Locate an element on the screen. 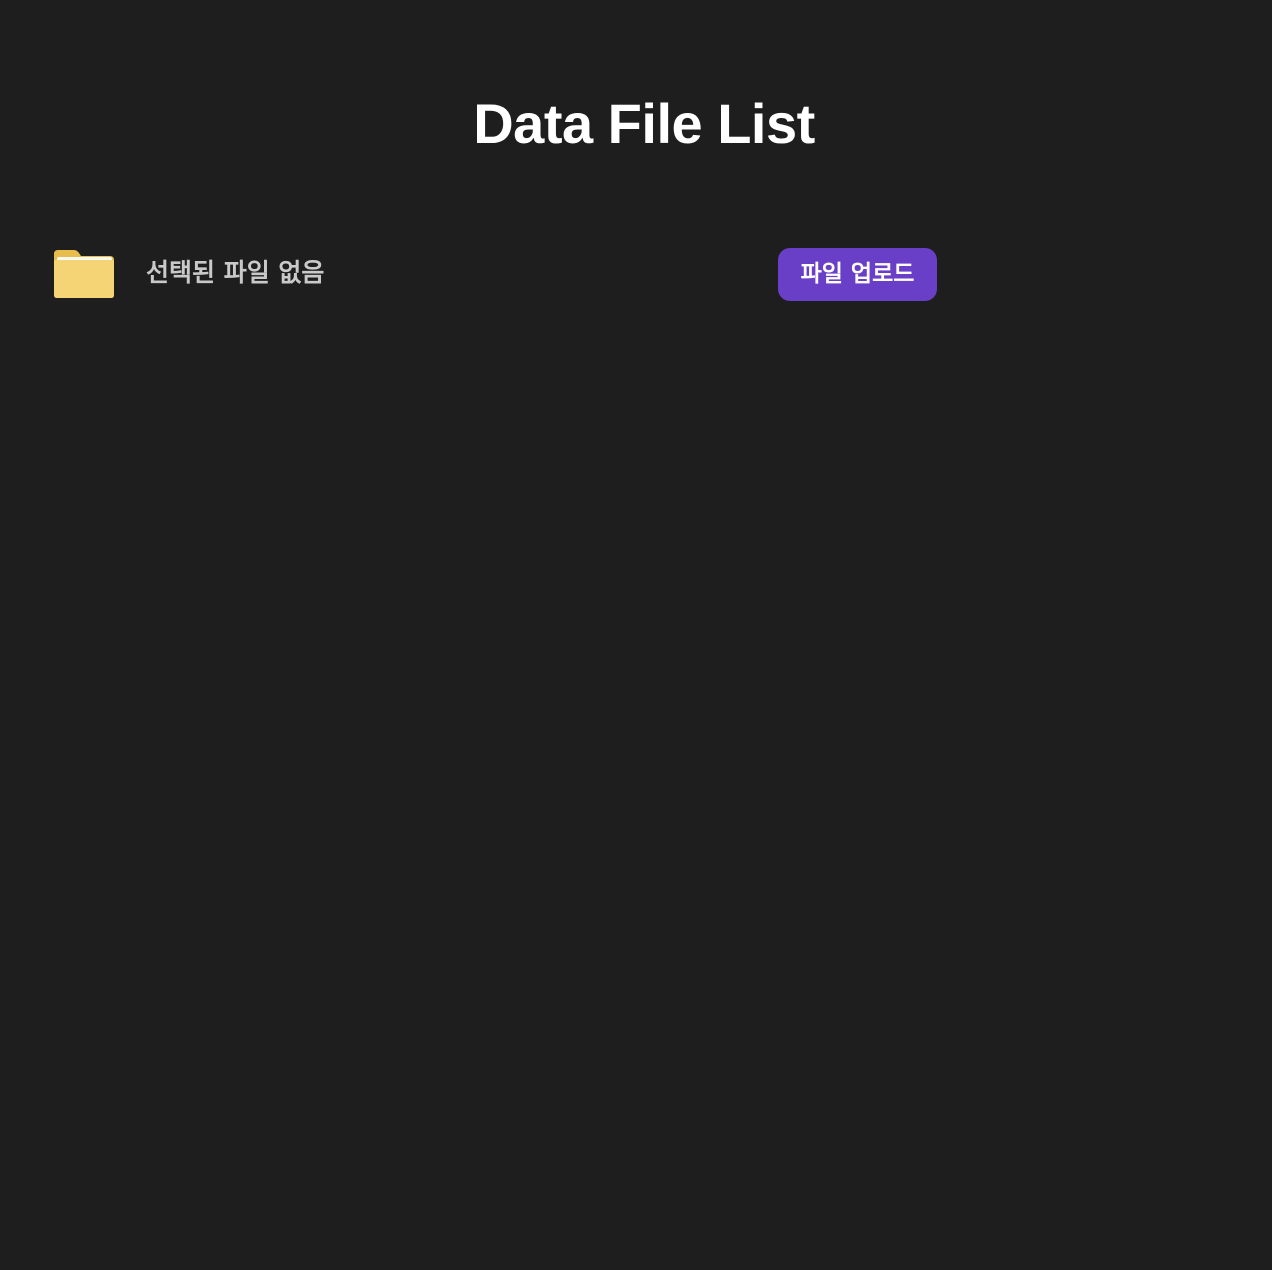  folder-icon is located at coordinates (84, 274).